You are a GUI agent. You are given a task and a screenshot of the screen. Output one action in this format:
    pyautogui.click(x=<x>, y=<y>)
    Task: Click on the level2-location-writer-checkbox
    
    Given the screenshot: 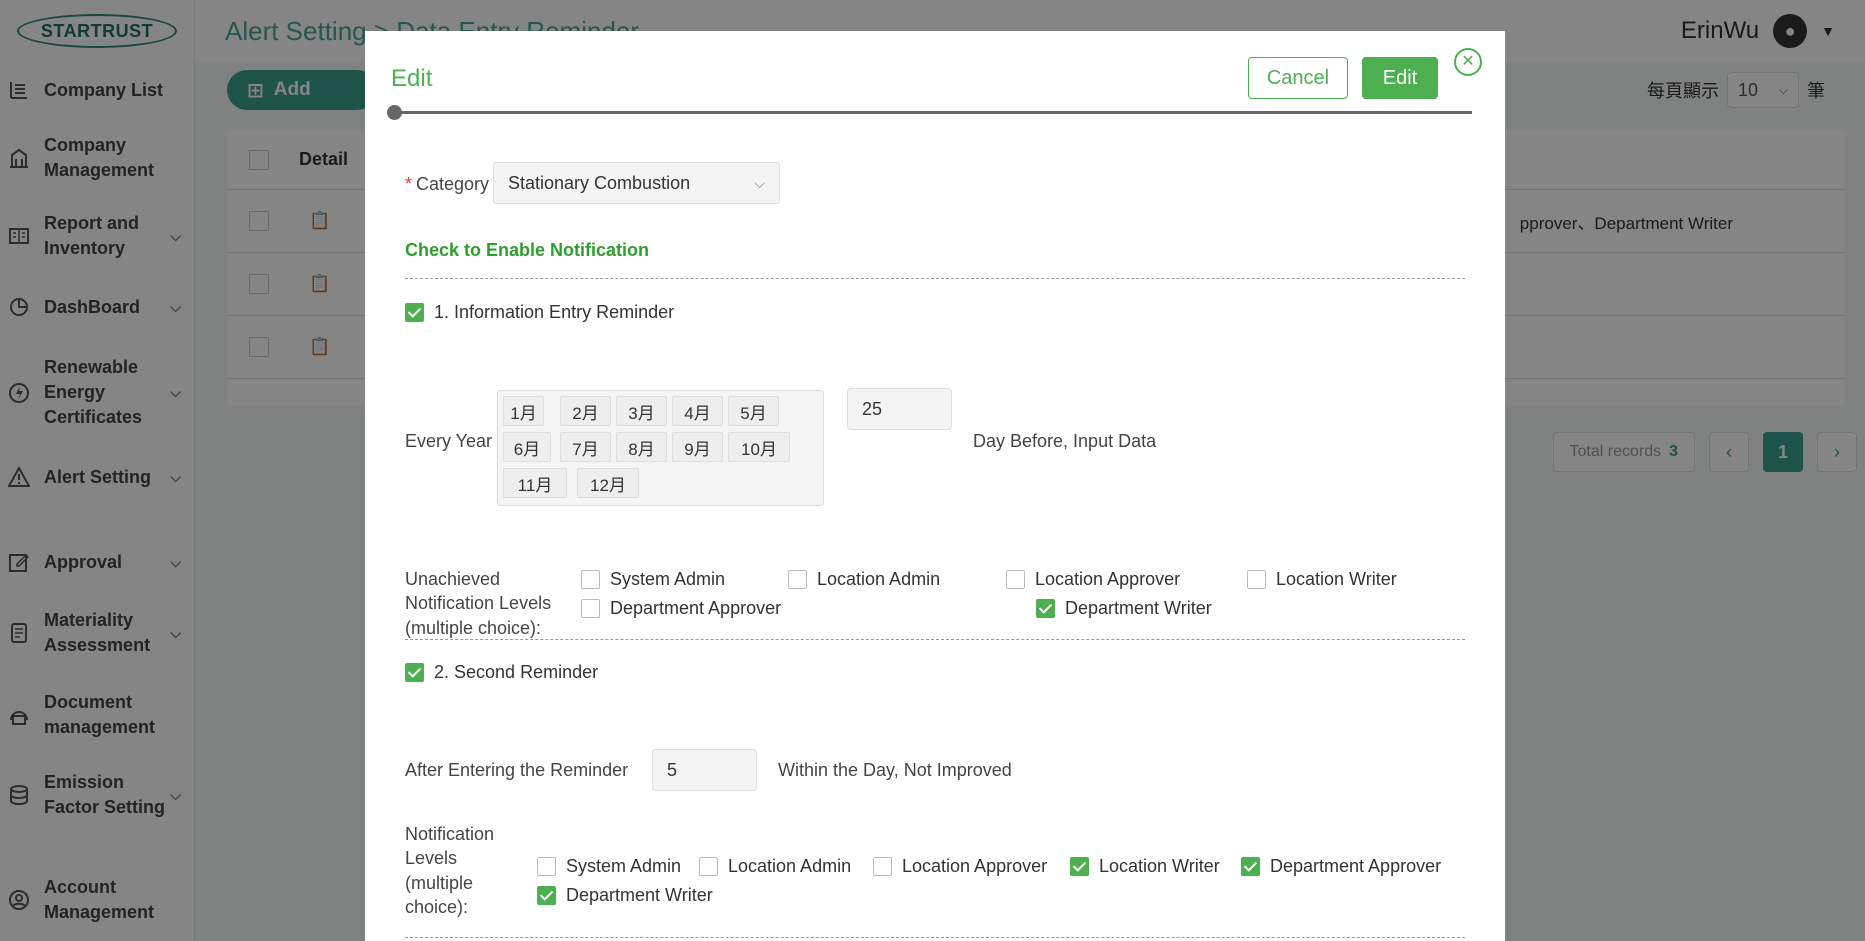 What is the action you would take?
    pyautogui.click(x=1079, y=866)
    